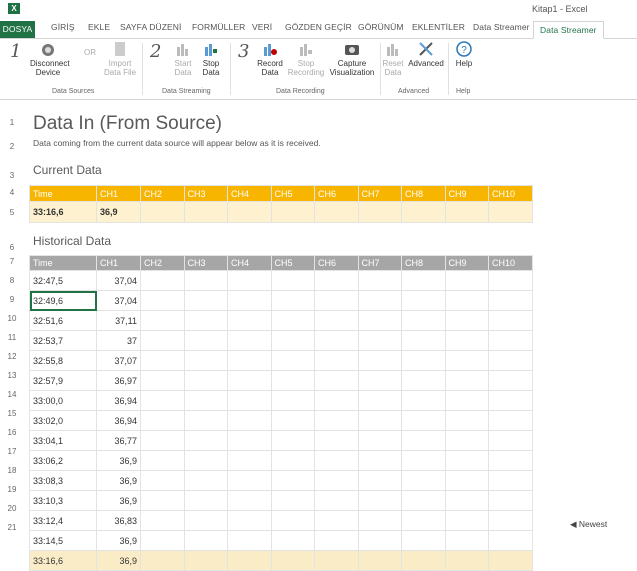 The height and width of the screenshot is (571, 637). What do you see at coordinates (17, 29) in the screenshot?
I see `tab-file: DOSYA` at bounding box center [17, 29].